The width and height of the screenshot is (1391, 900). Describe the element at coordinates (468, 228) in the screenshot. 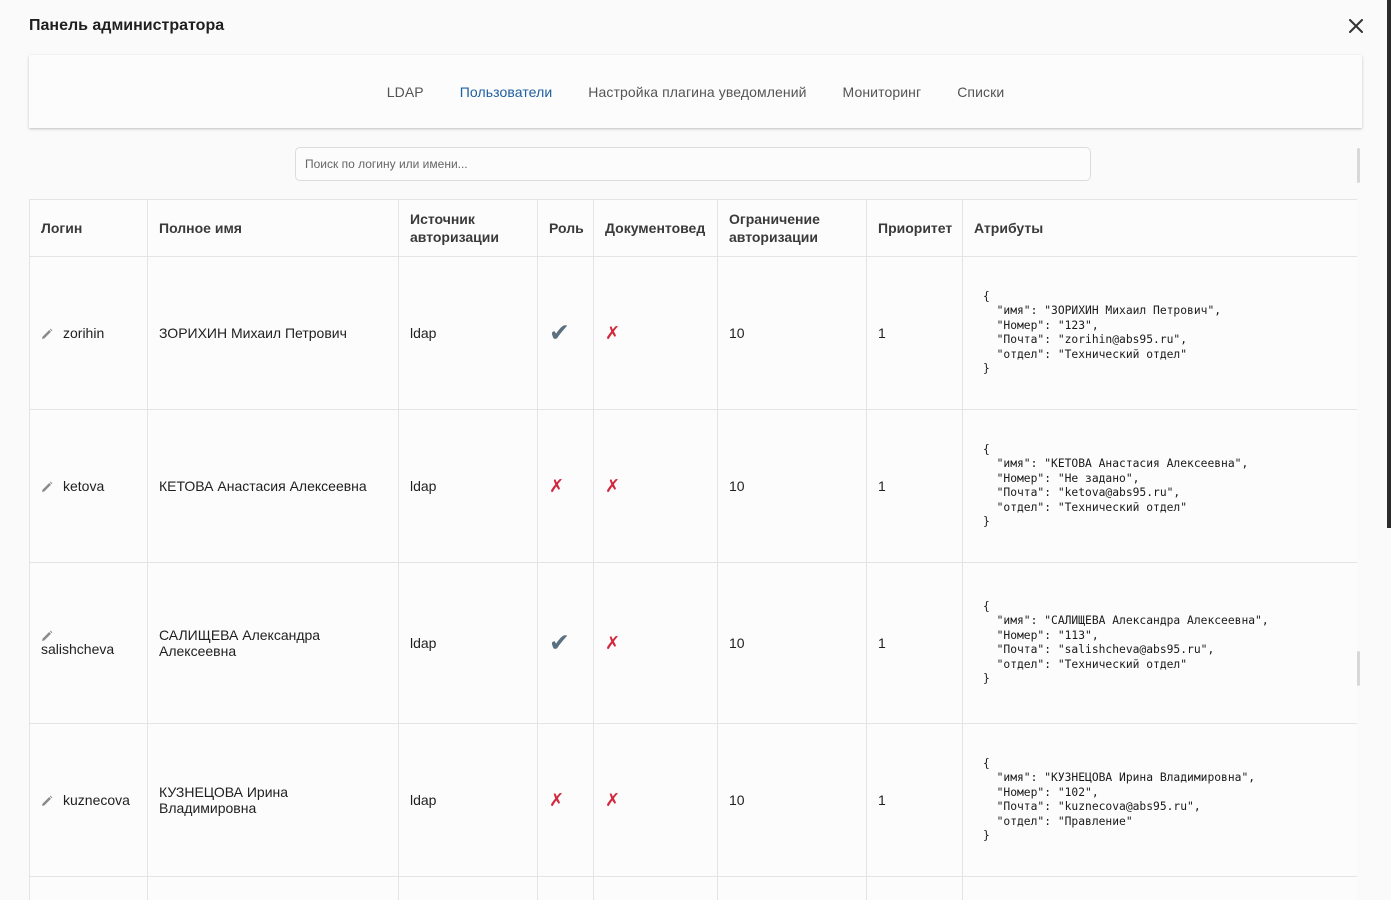

I see `header-auth-source: Источник авторизации` at that location.